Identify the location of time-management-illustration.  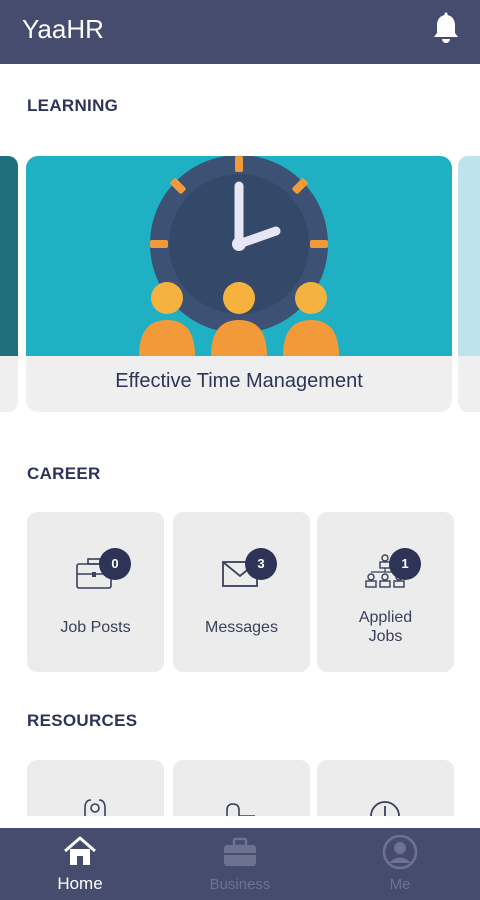
(239, 256).